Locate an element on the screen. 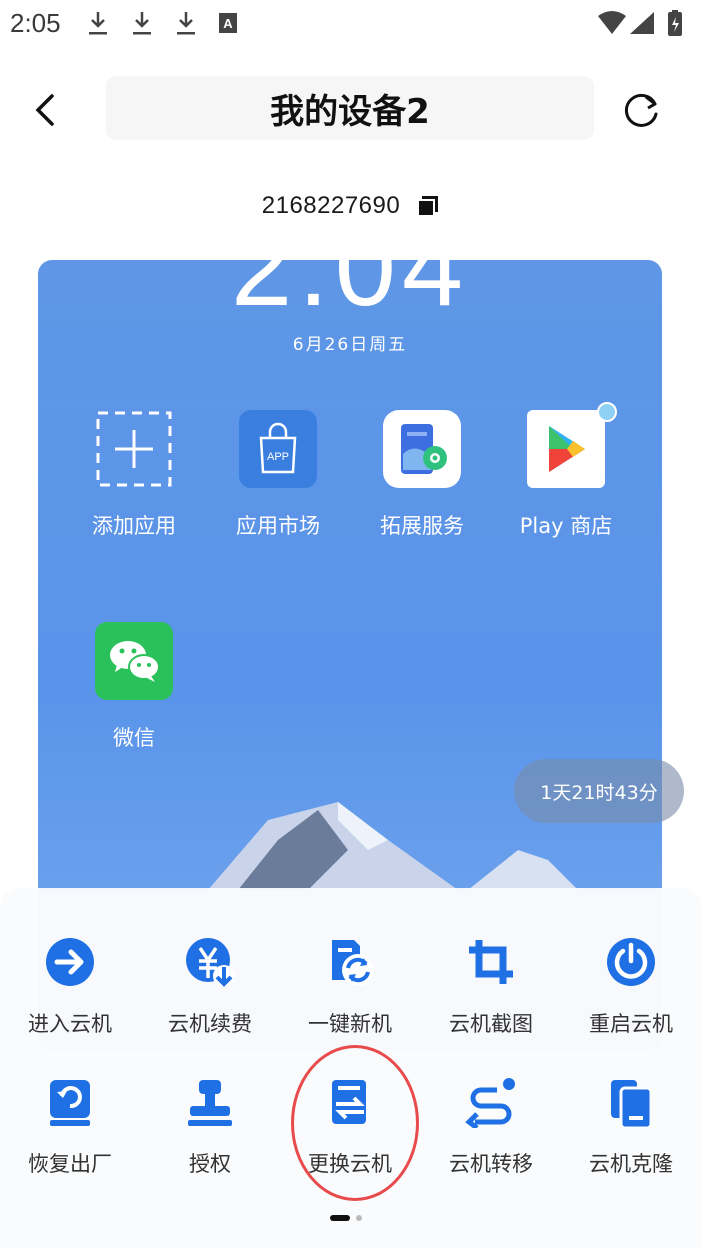  refresh-button is located at coordinates (642, 110).